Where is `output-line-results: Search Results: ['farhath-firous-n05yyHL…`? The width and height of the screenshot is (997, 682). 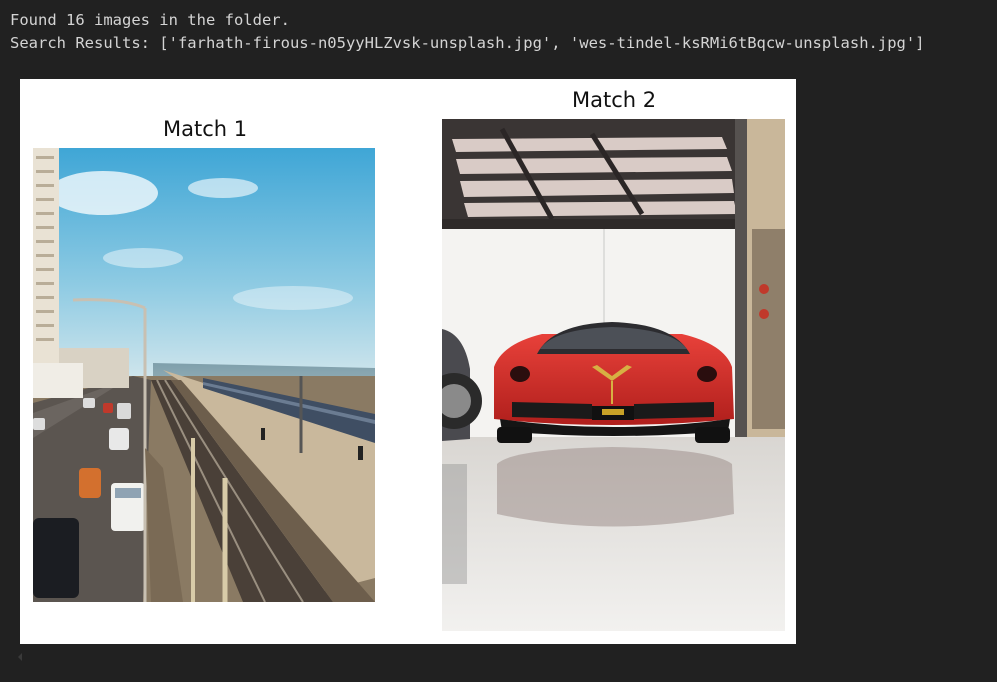 output-line-results: Search Results: ['farhath-firous-n05yyHL… is located at coordinates (467, 43).